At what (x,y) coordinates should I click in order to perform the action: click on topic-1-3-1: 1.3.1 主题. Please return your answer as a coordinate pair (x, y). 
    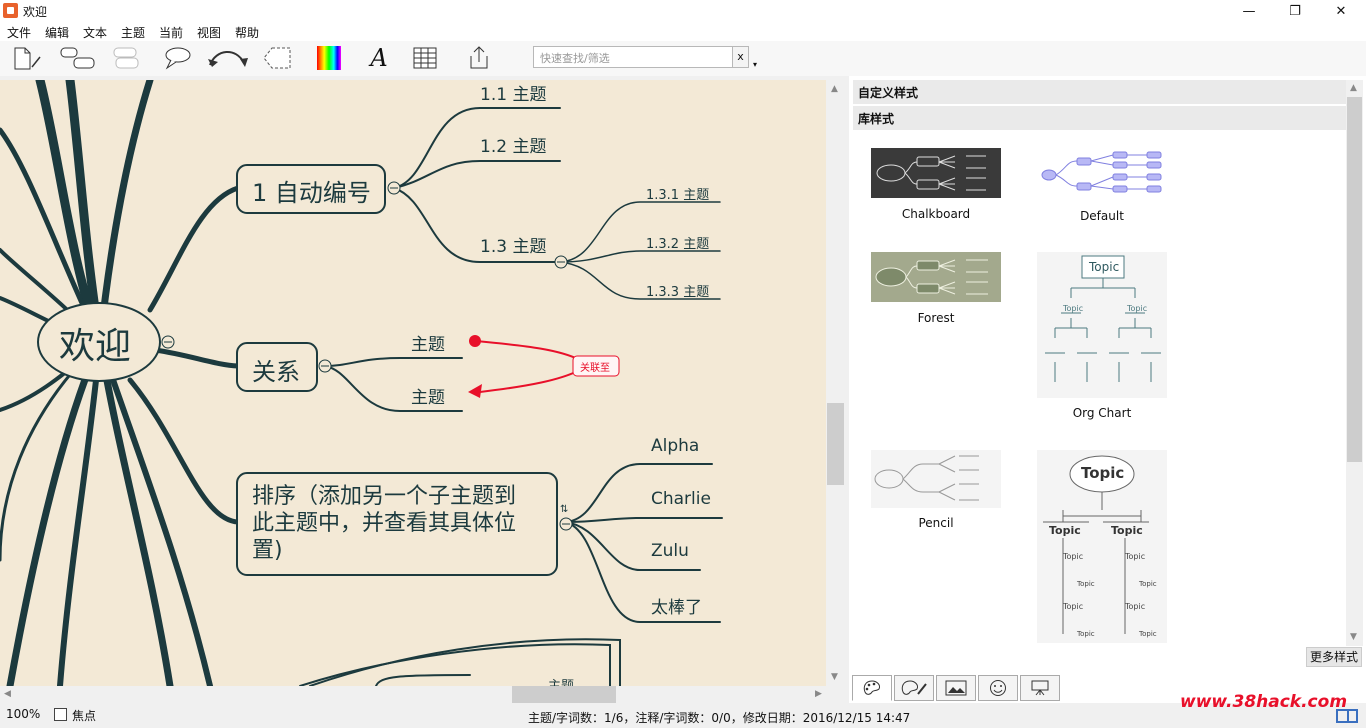
    Looking at the image, I should click on (677, 193).